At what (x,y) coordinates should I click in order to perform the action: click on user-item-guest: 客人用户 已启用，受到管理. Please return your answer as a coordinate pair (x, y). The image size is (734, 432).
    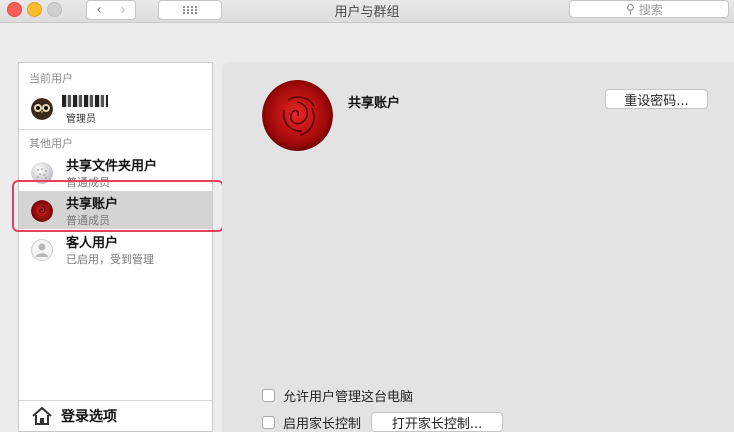
    Looking at the image, I should click on (115, 249).